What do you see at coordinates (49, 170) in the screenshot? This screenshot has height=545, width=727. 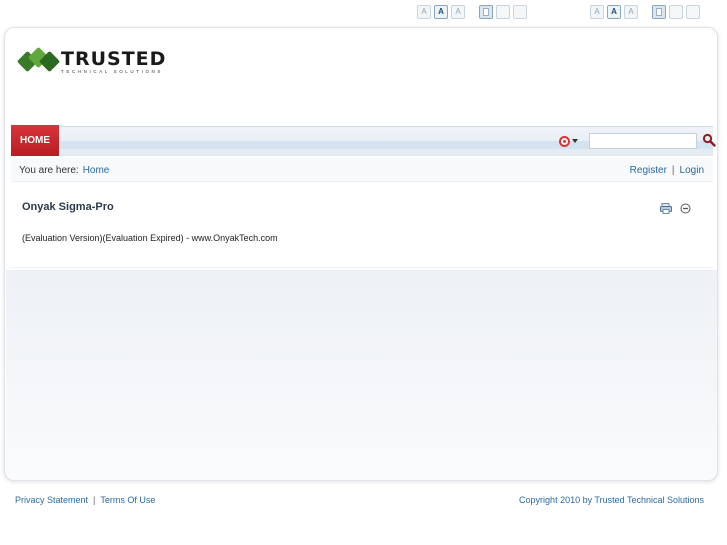 I see `breadcrumb-prefix: You are here:` at bounding box center [49, 170].